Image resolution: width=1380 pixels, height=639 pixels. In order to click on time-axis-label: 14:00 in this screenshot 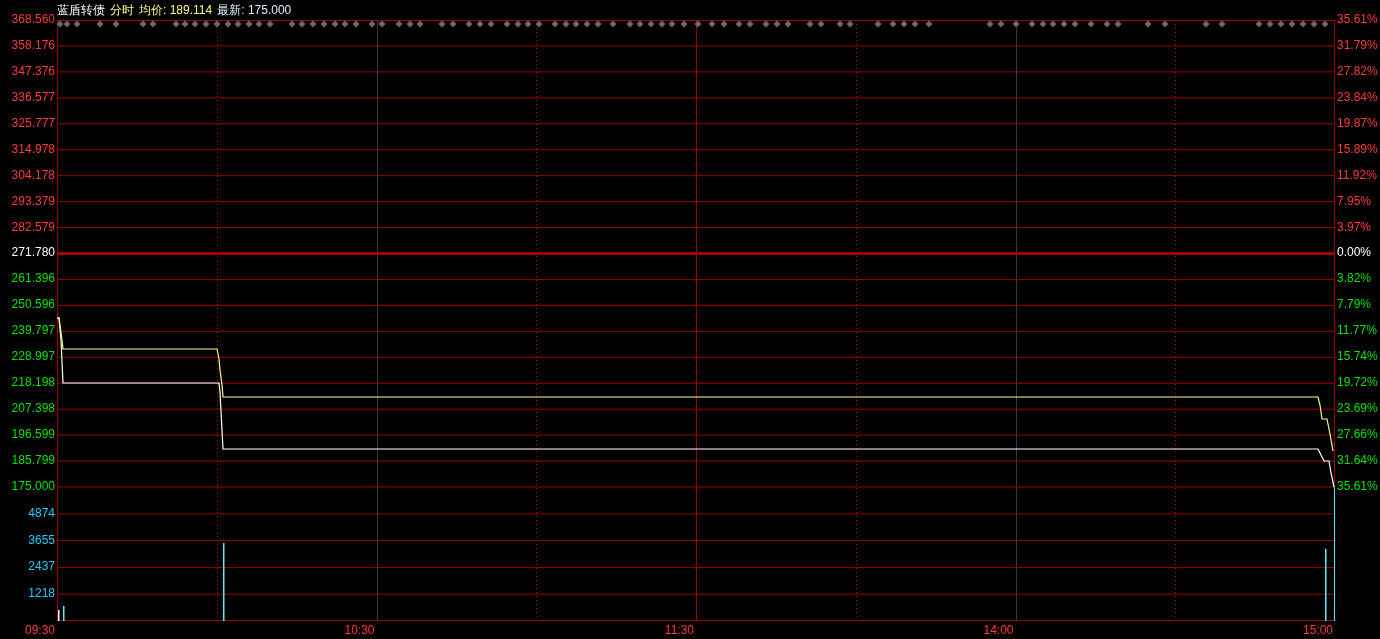, I will do `click(998, 630)`.